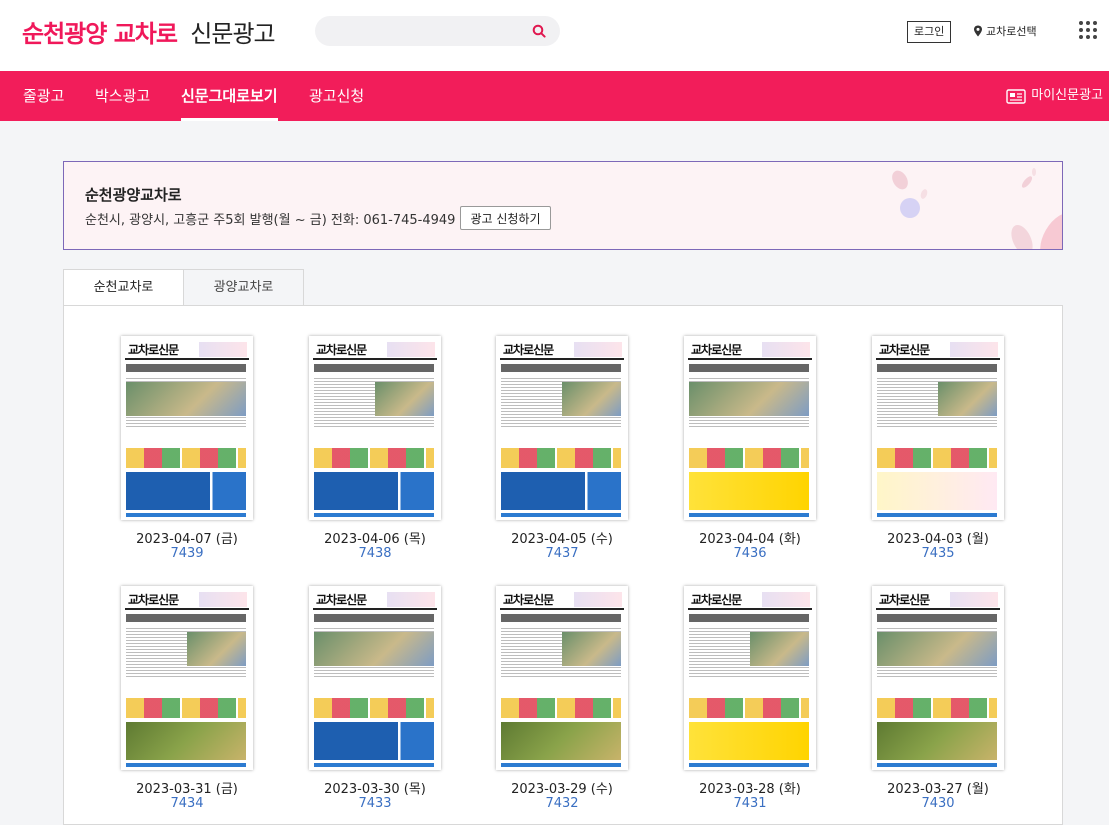  I want to click on newspaper-date: 2023-04-04 (화), so click(750, 539).